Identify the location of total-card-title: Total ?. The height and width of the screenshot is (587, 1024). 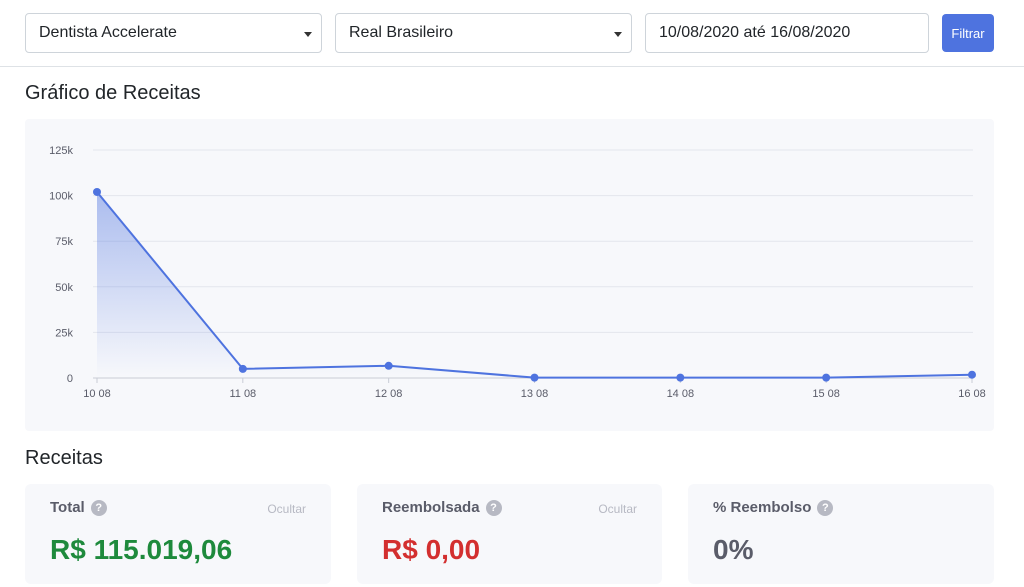
(78, 507).